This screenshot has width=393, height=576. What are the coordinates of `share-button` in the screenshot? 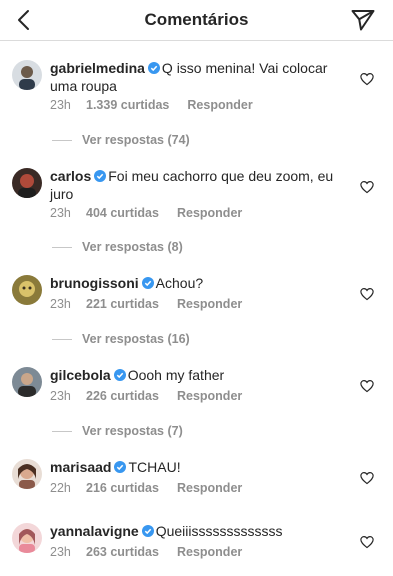 It's located at (363, 20).